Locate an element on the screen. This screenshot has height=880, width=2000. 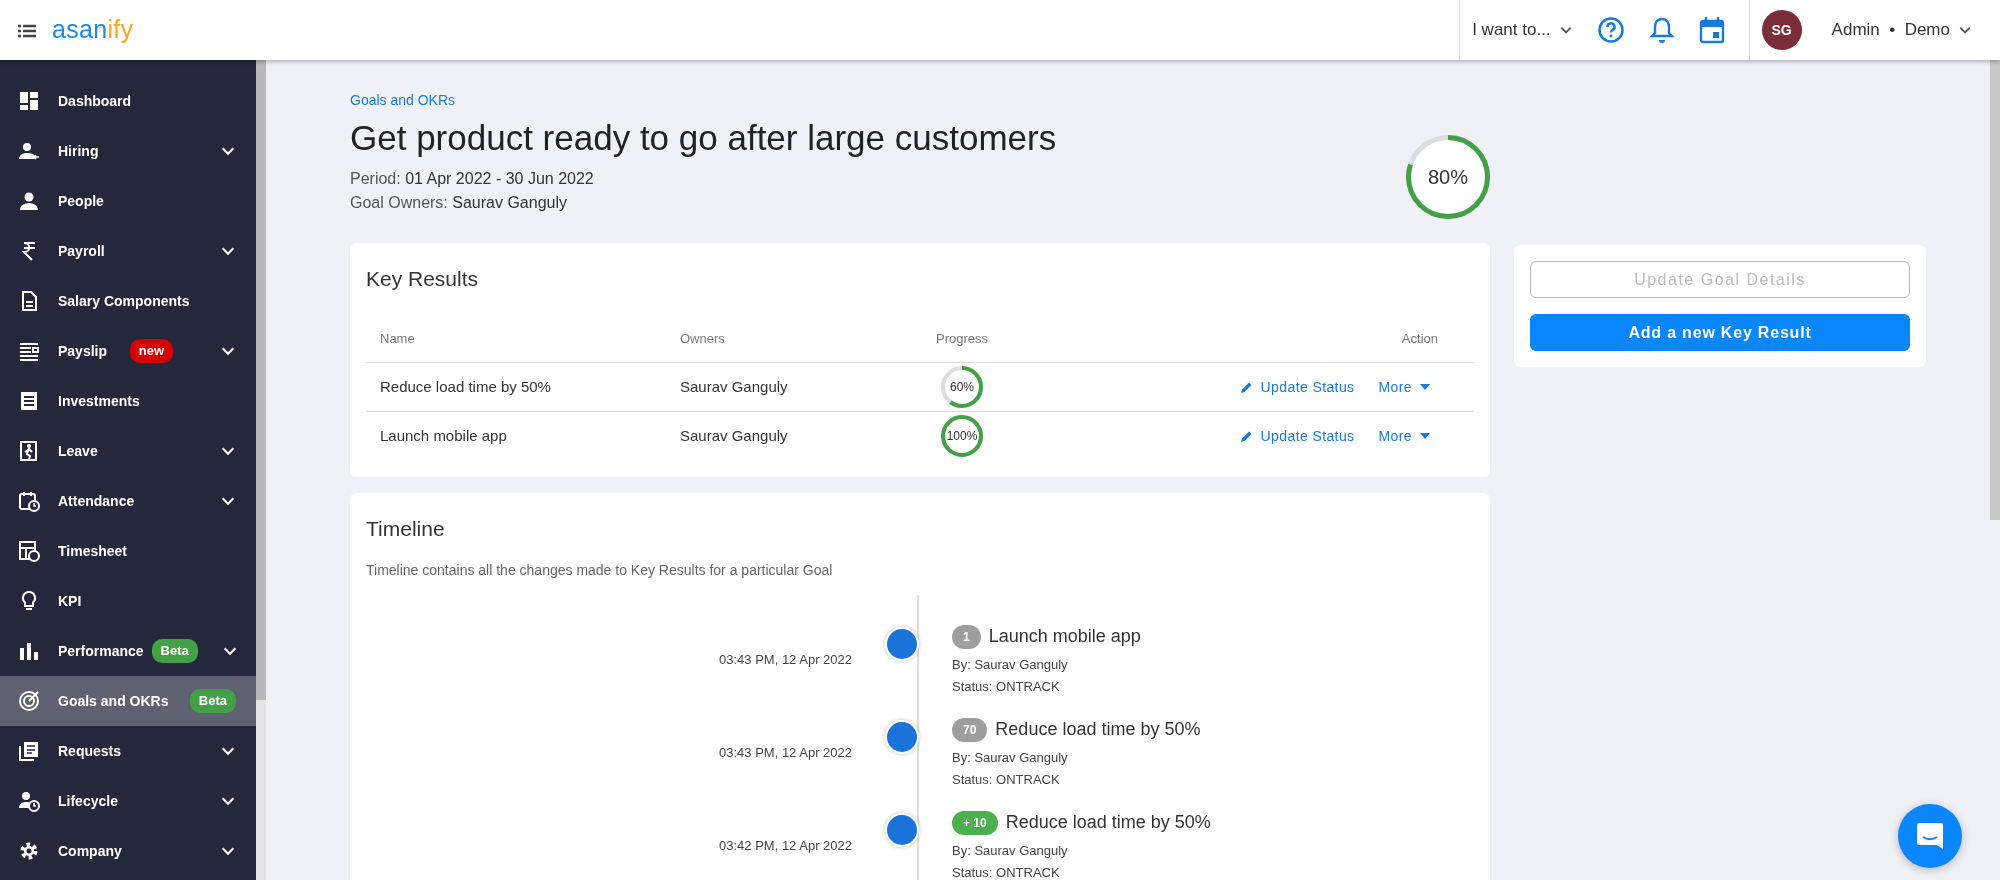
chat-bubble-icon is located at coordinates (1930, 836).